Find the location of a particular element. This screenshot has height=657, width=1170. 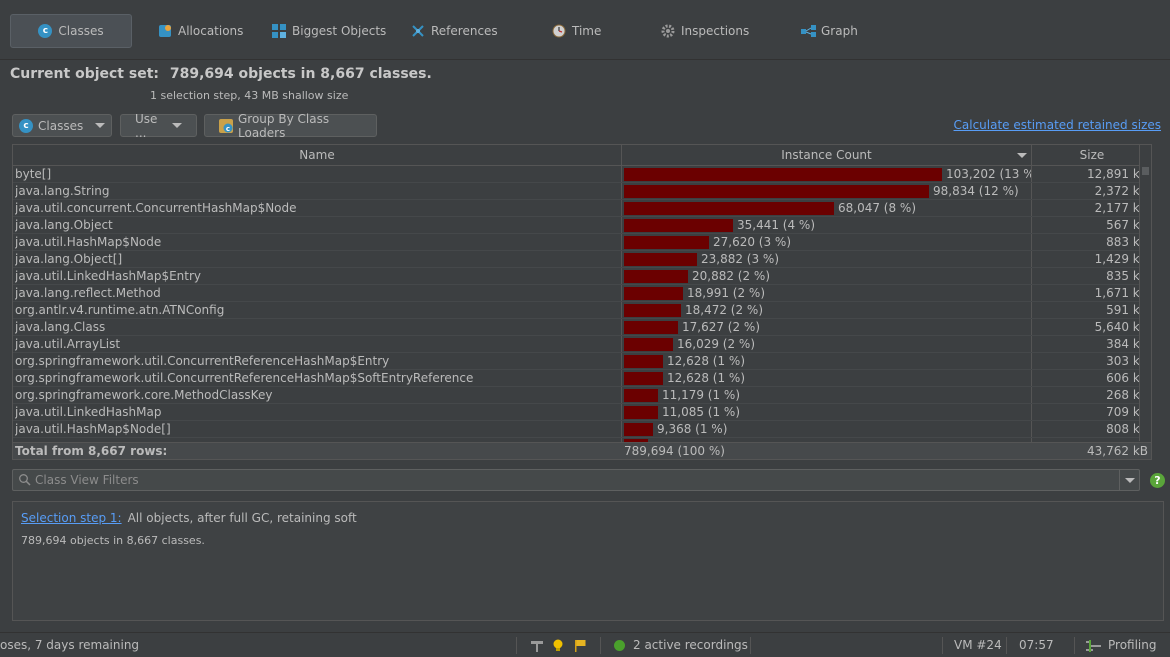

class-name-cell: java.lang.Class is located at coordinates (60, 327).